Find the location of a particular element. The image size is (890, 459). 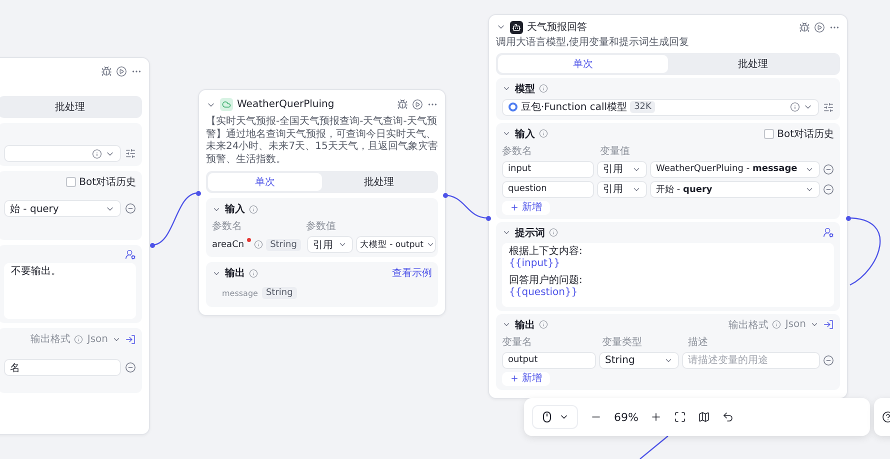

variable-select: WeatherQuerPluing - message is located at coordinates (735, 169).